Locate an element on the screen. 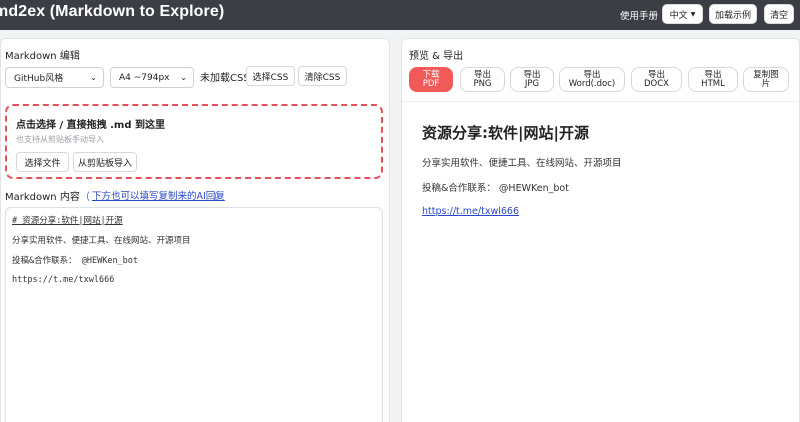 The width and height of the screenshot is (800, 422). ai-reply-hint-link: 下方也可以填写复制来的AI回复 is located at coordinates (158, 195).